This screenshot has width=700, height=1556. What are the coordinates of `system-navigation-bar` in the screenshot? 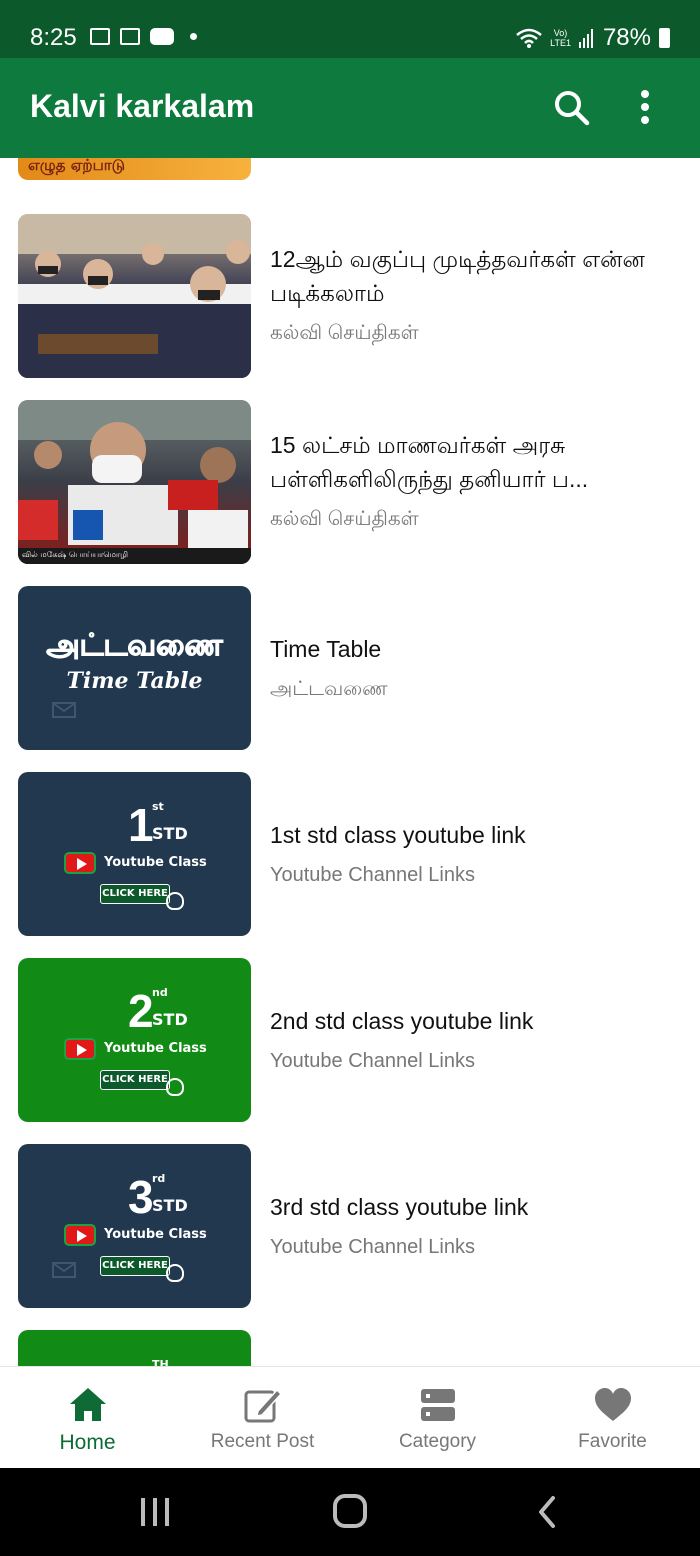 It's located at (350, 1512).